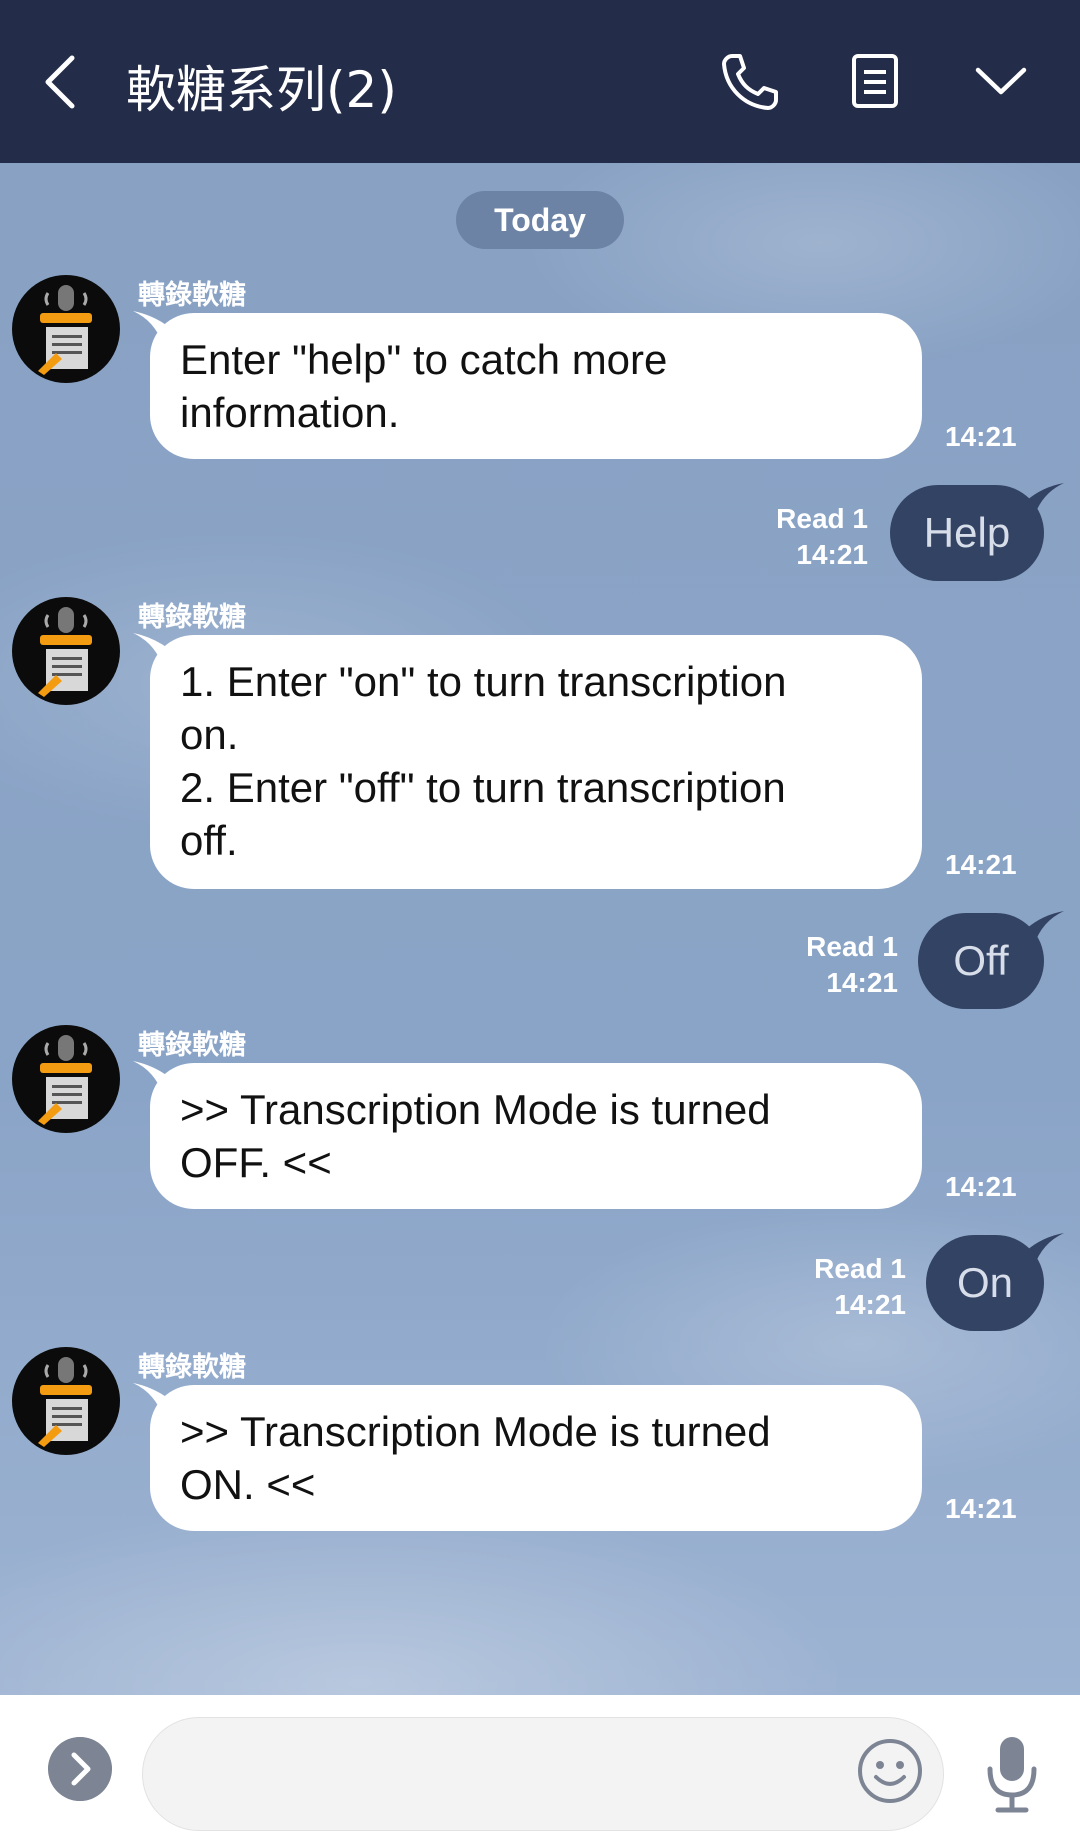 The image size is (1080, 1847). What do you see at coordinates (749, 81) in the screenshot?
I see `phone-icon` at bounding box center [749, 81].